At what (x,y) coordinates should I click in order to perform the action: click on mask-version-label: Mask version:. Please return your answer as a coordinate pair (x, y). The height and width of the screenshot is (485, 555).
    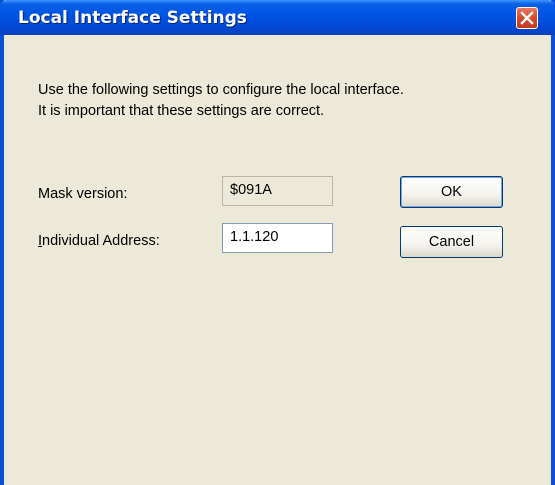
    Looking at the image, I should click on (83, 194).